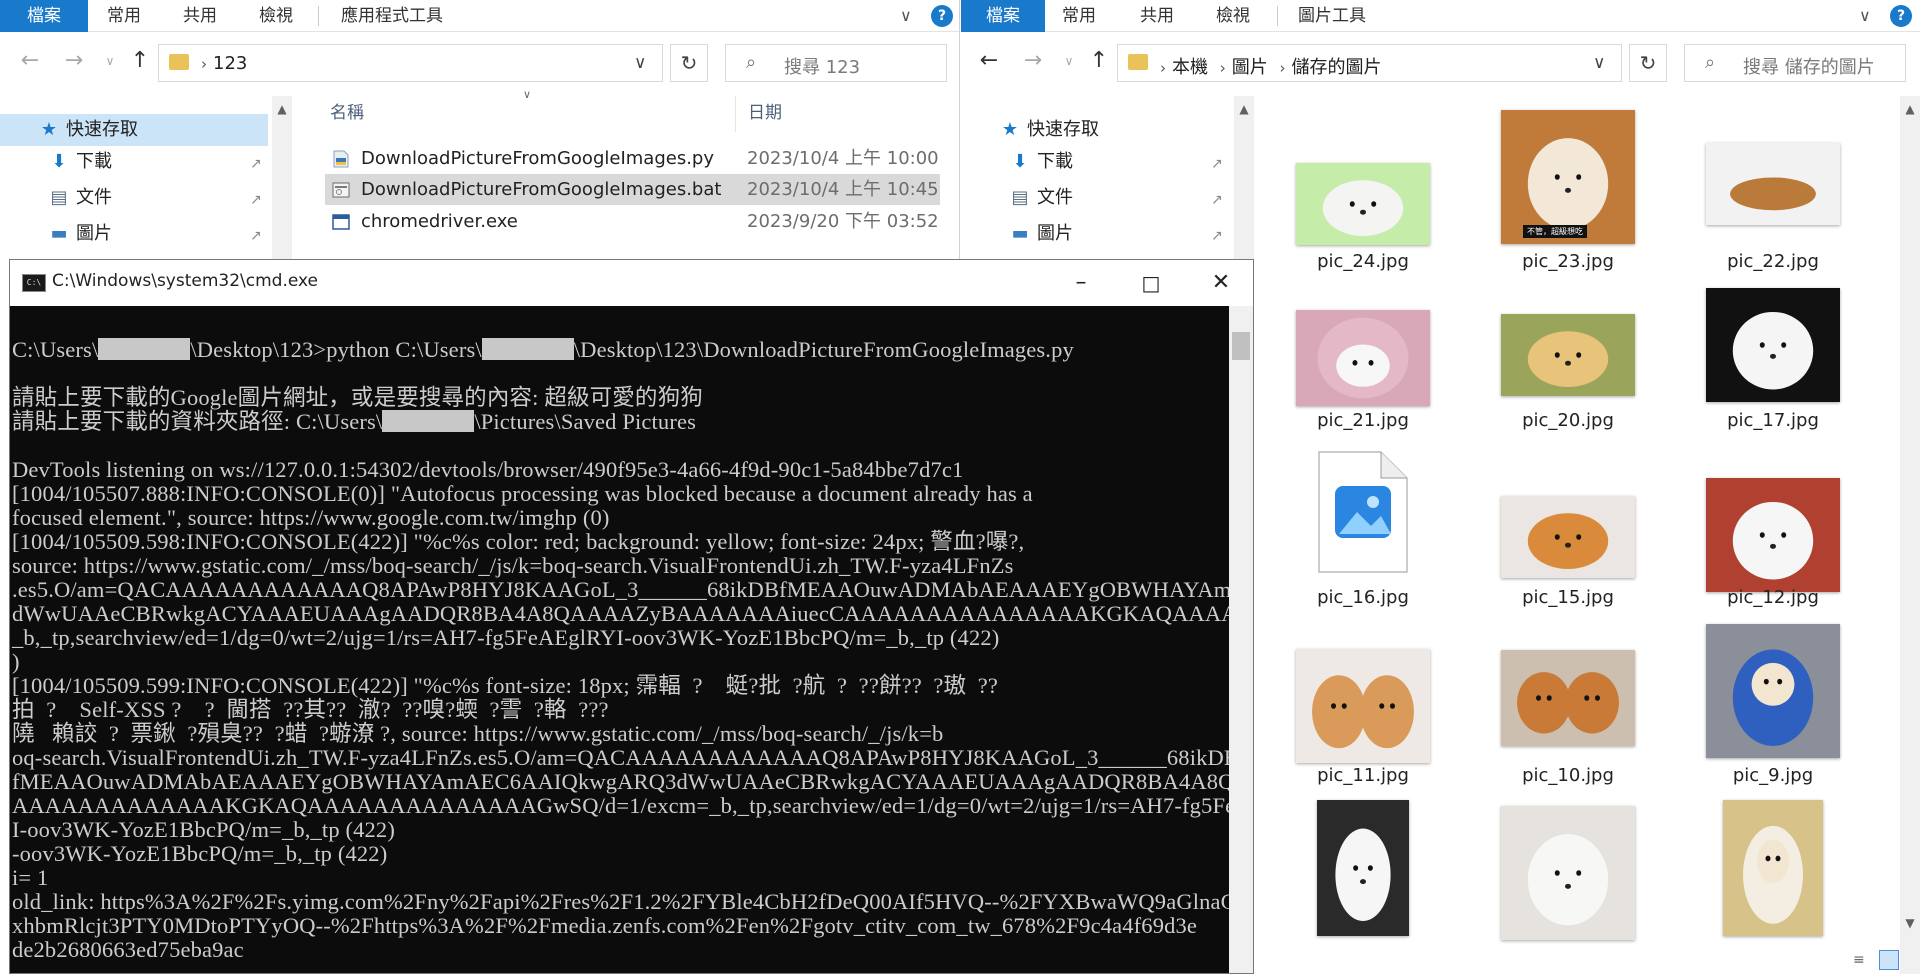 The height and width of the screenshot is (974, 1920). Describe the element at coordinates (632, 221) in the screenshot. I see `file-row: chromedriver.exe 2023/9/20 下午 03:52` at that location.